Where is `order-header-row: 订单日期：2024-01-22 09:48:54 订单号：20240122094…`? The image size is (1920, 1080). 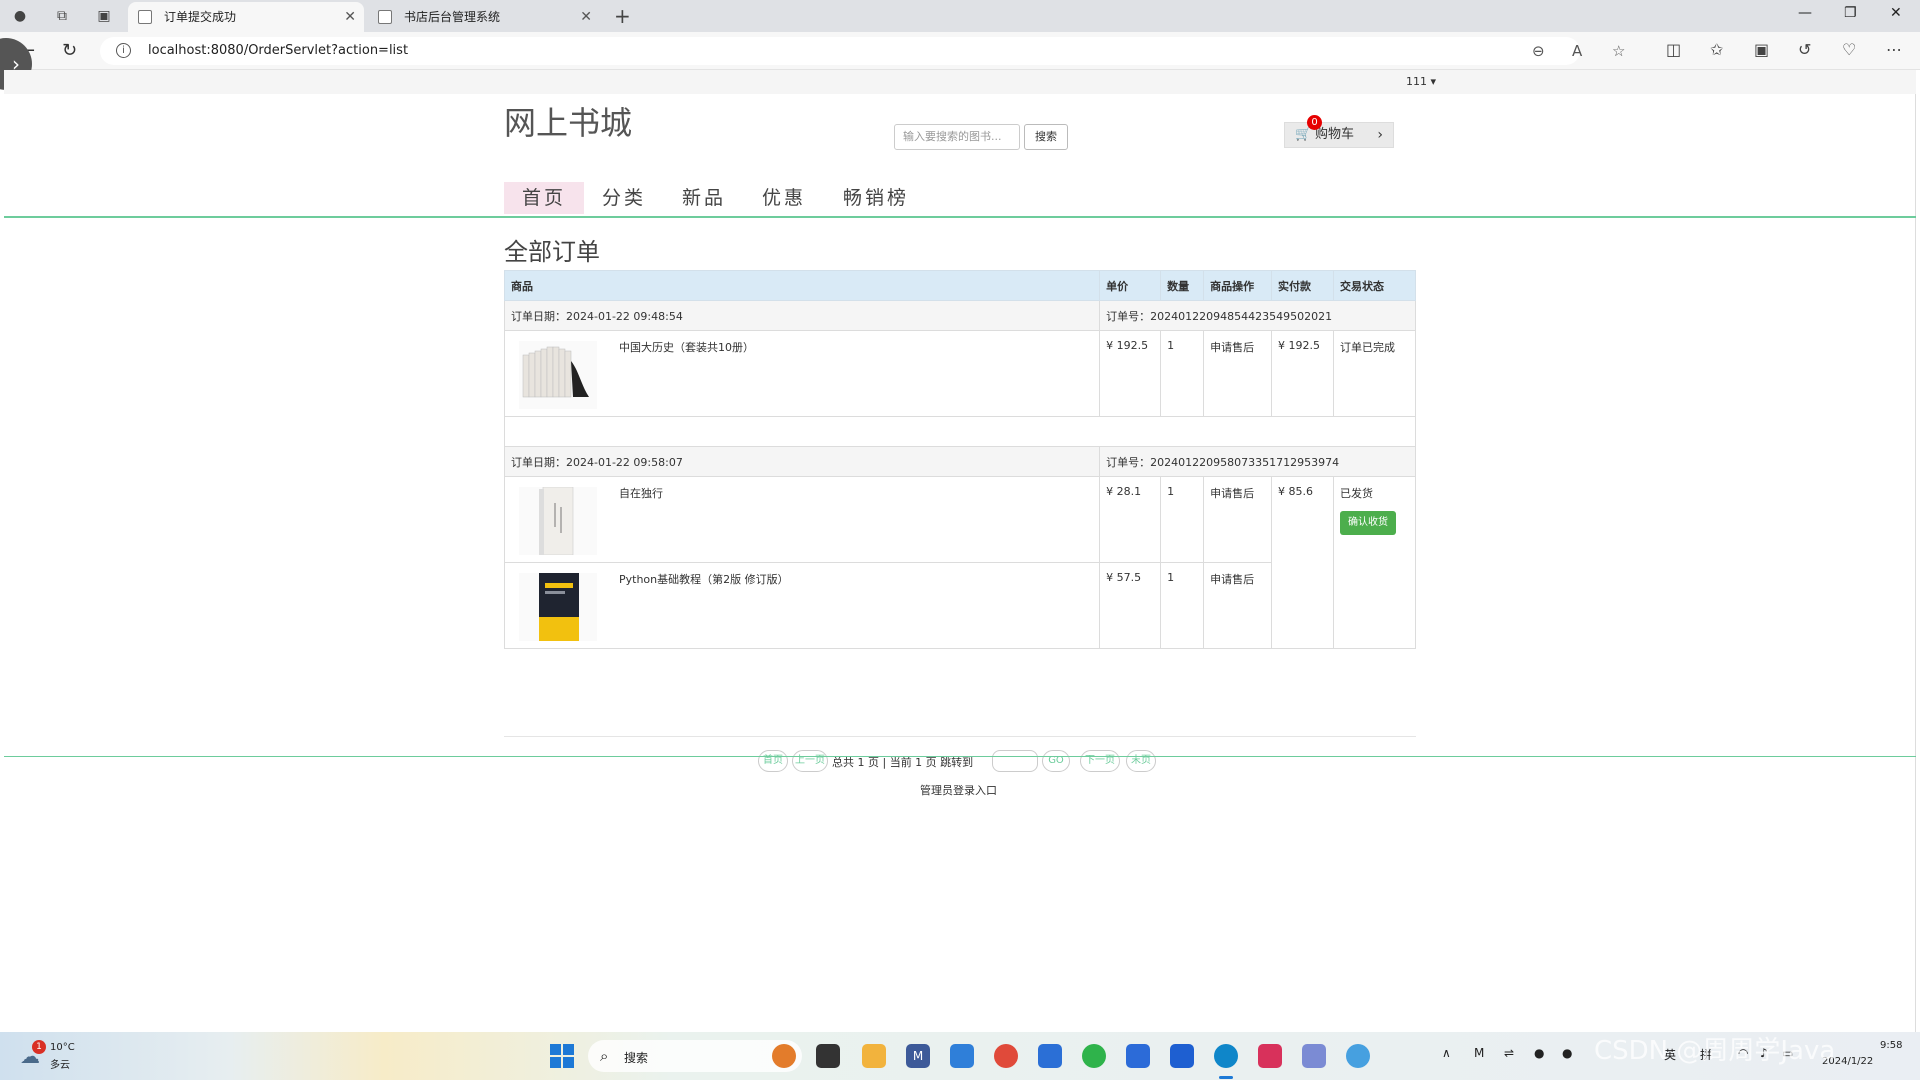 order-header-row: 订单日期：2024-01-22 09:48:54 订单号：20240122094… is located at coordinates (959, 315).